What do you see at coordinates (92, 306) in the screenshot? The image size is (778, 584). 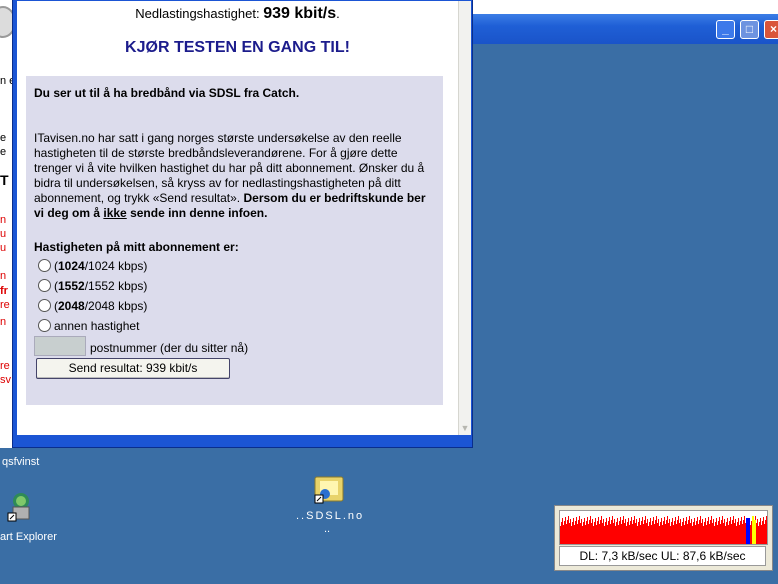 I see `speed-option-2048: (2048/2048 kbps)` at bounding box center [92, 306].